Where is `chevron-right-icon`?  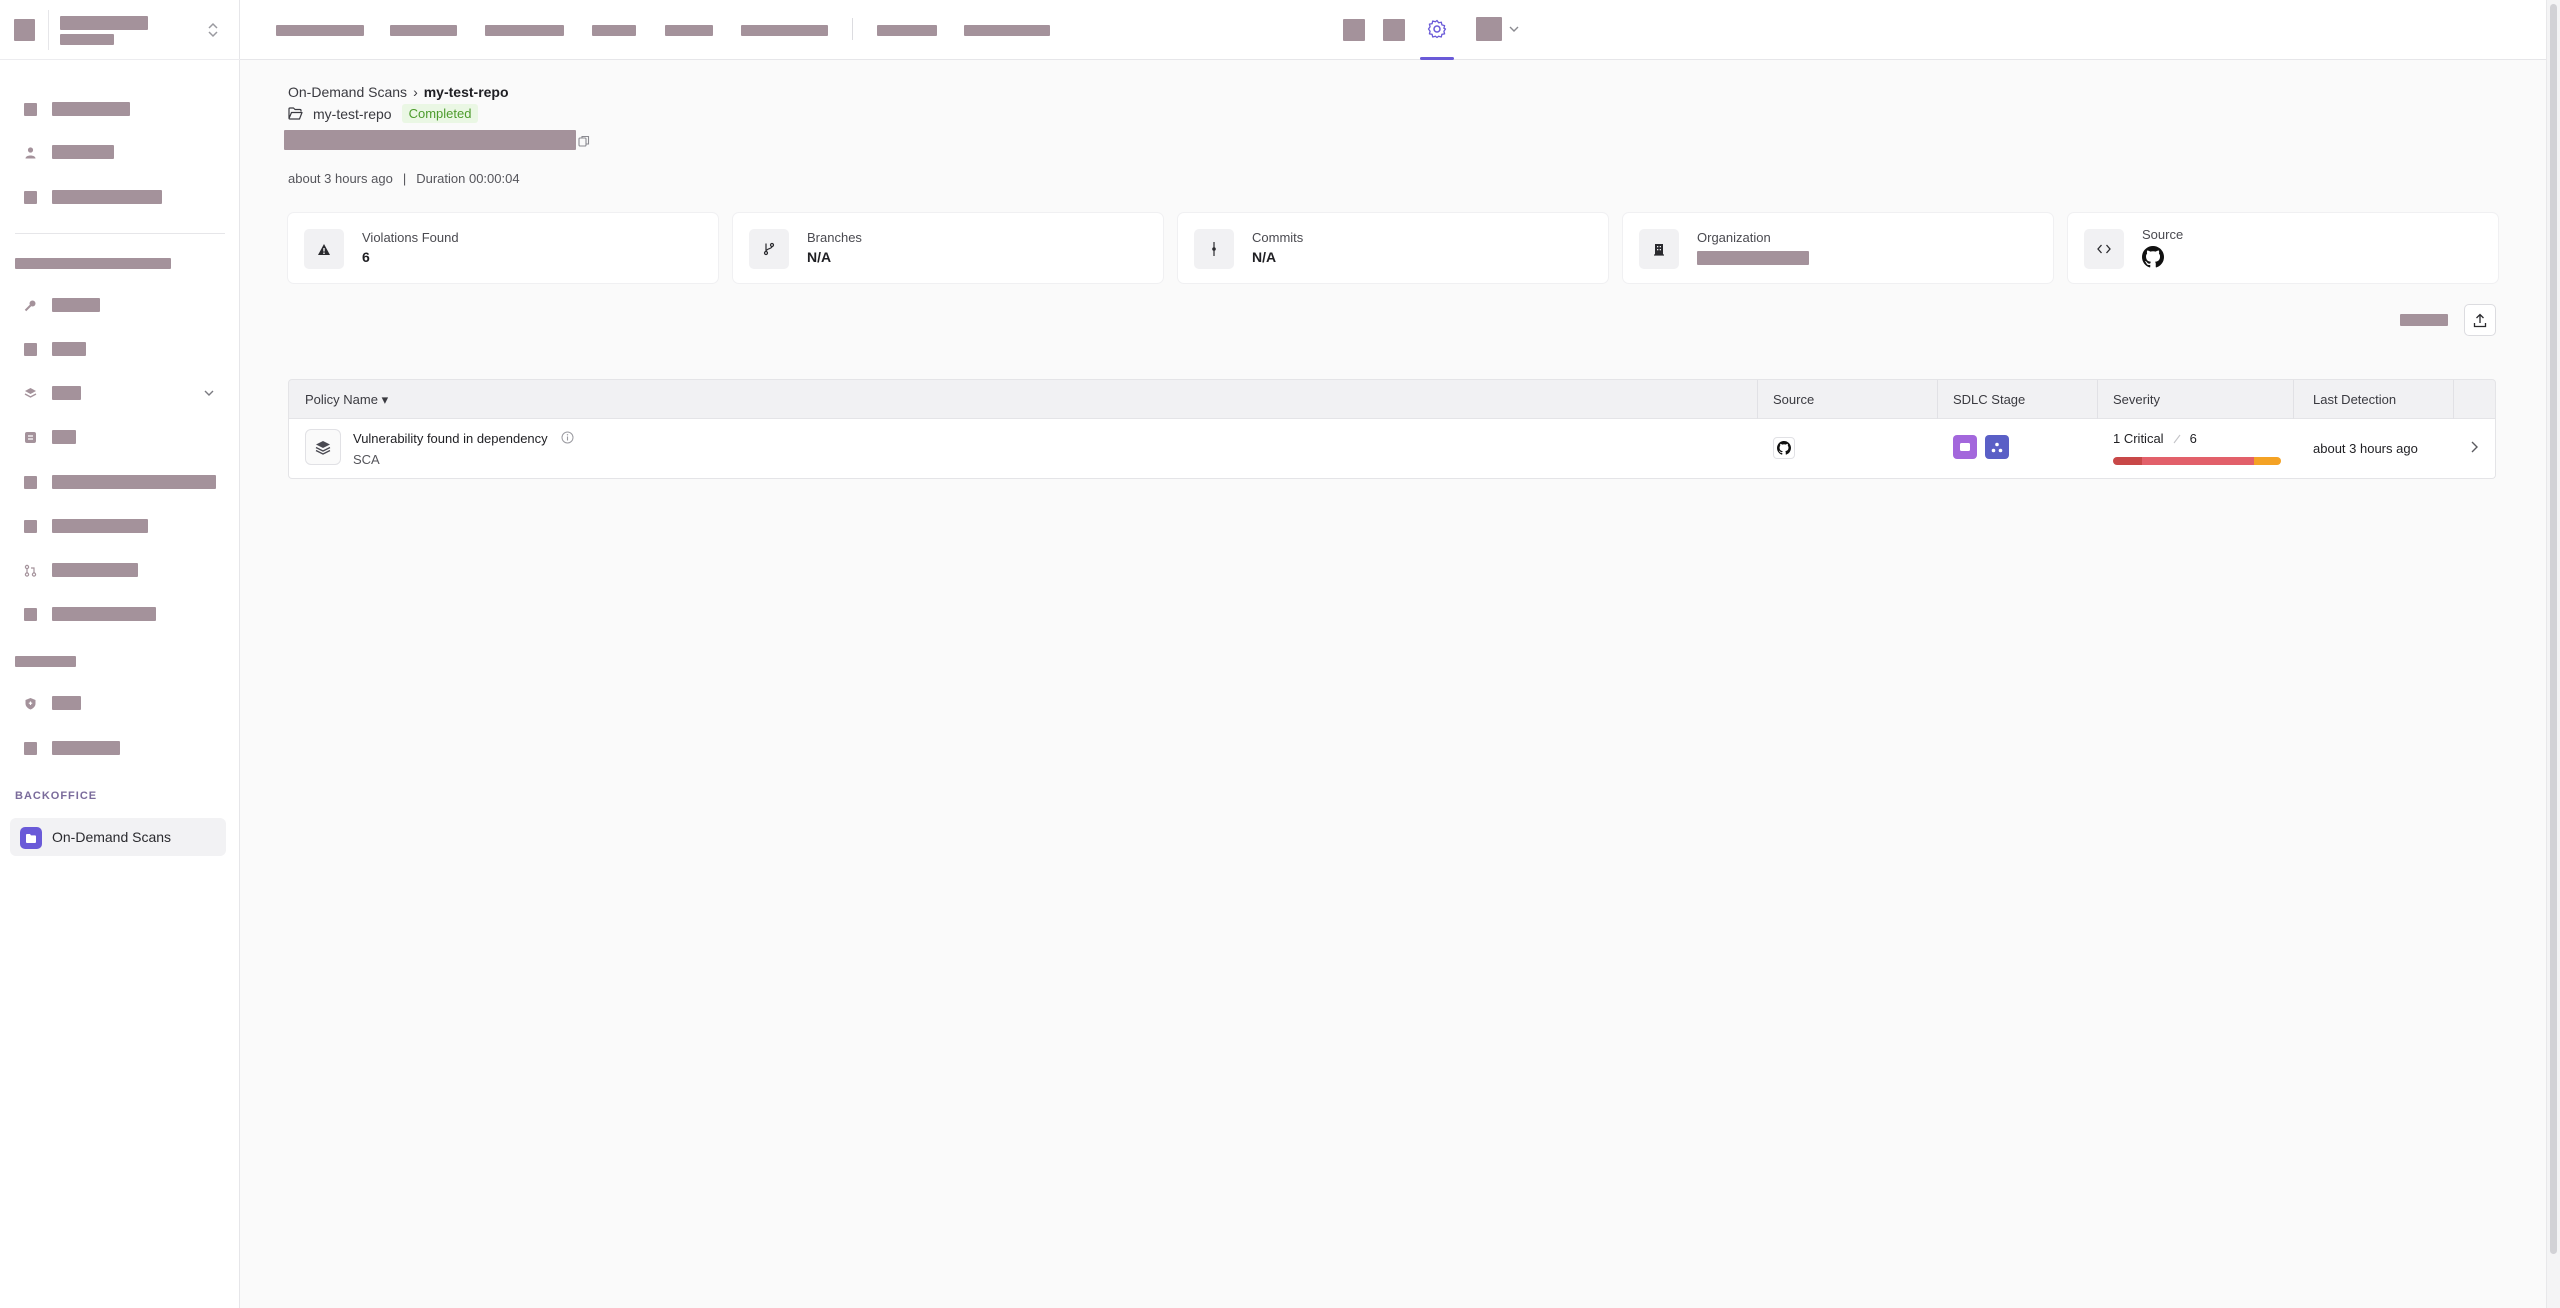
chevron-right-icon is located at coordinates (2474, 447).